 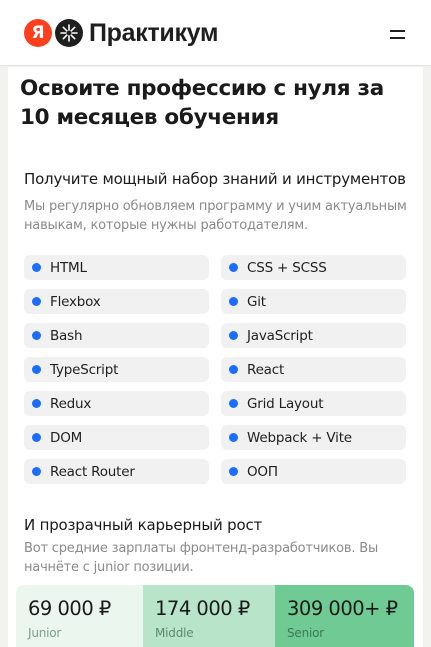 What do you see at coordinates (116, 437) in the screenshot?
I see `skill-tag: DOM` at bounding box center [116, 437].